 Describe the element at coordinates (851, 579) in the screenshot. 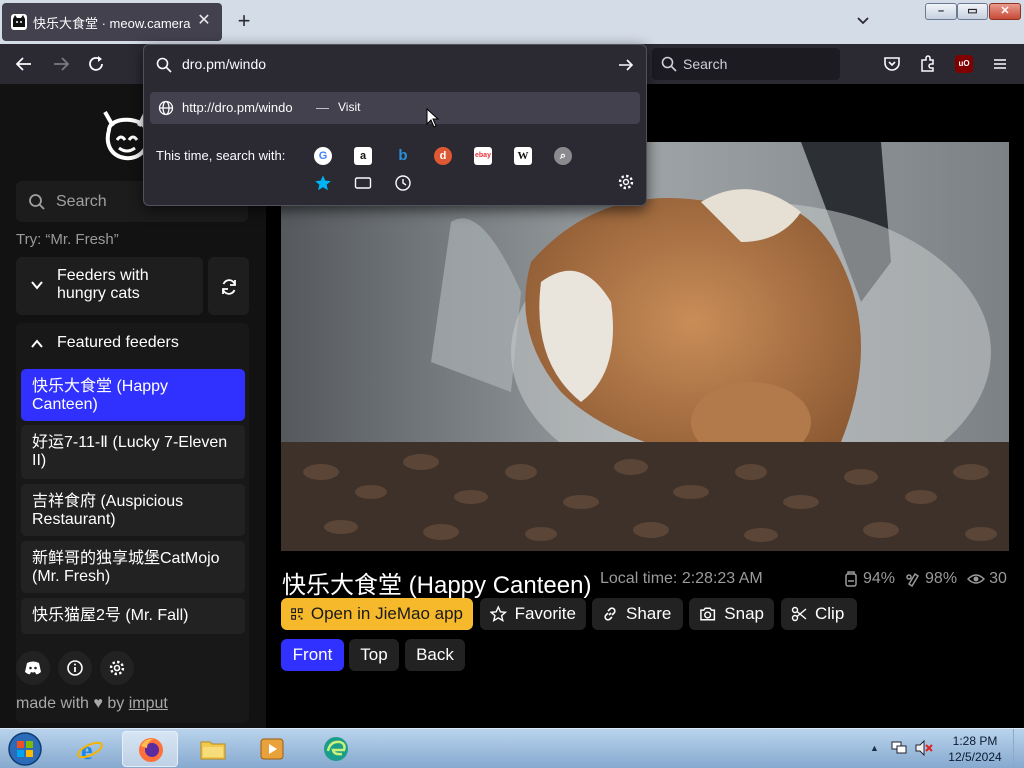

I see `food-level-icon` at that location.